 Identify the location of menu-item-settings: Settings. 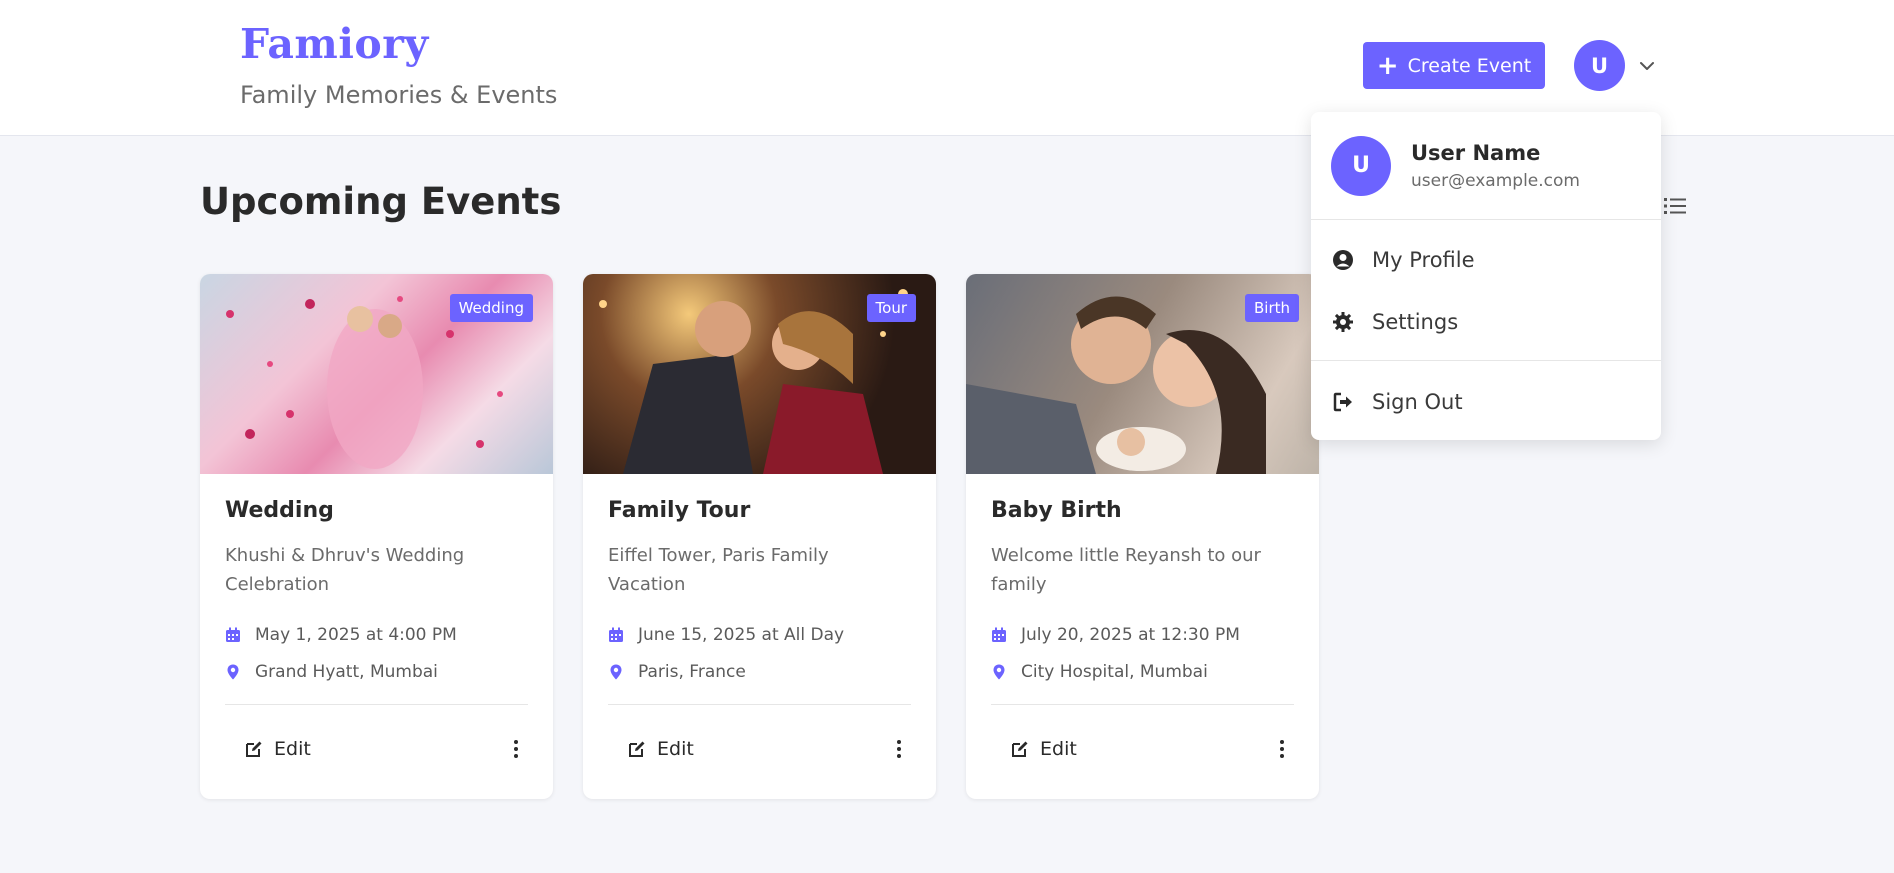
(1486, 322).